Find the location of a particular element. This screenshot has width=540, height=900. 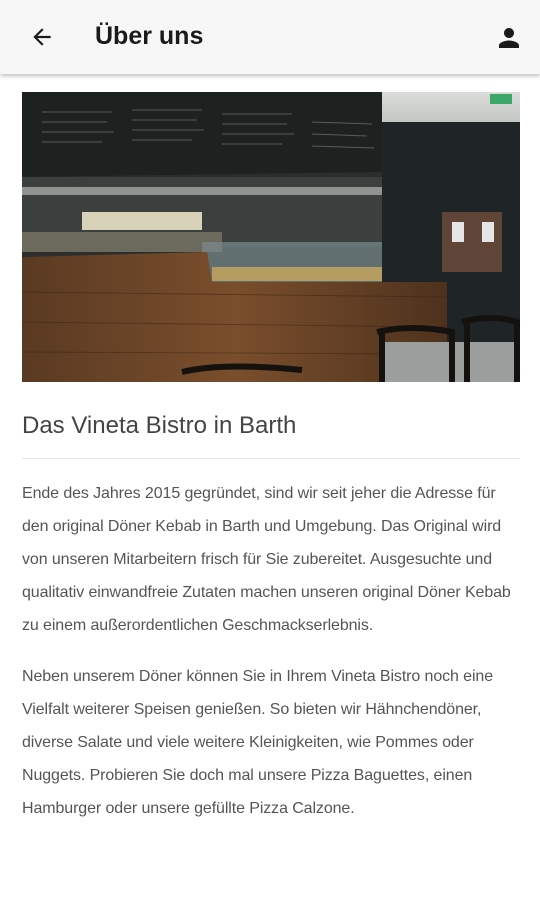

divider is located at coordinates (271, 458).